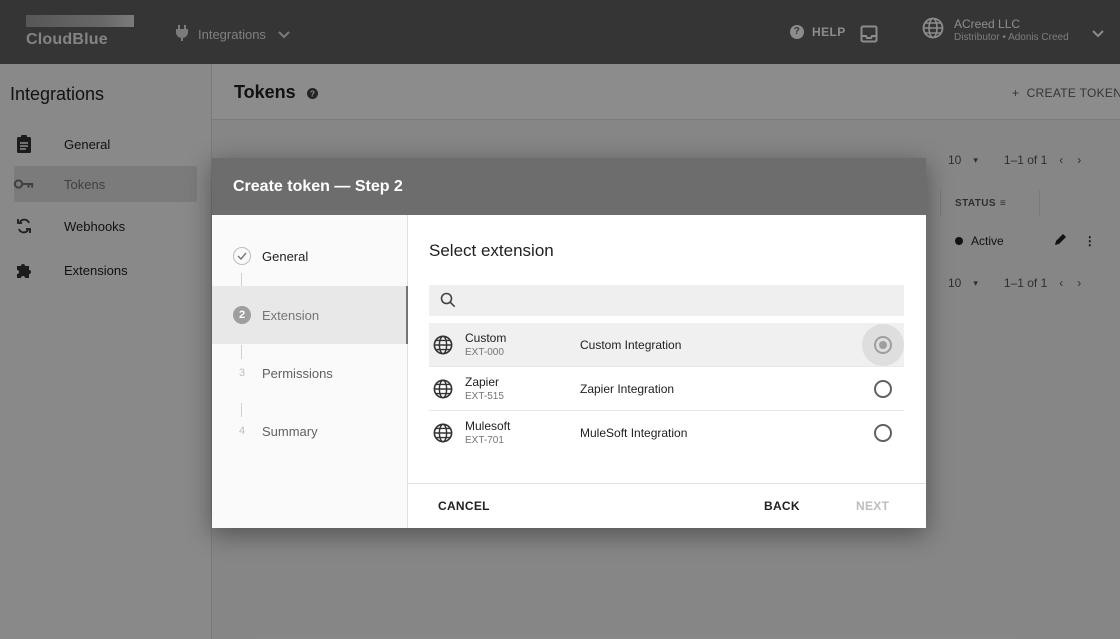  What do you see at coordinates (484, 396) in the screenshot?
I see `extension-id: EXT-515` at bounding box center [484, 396].